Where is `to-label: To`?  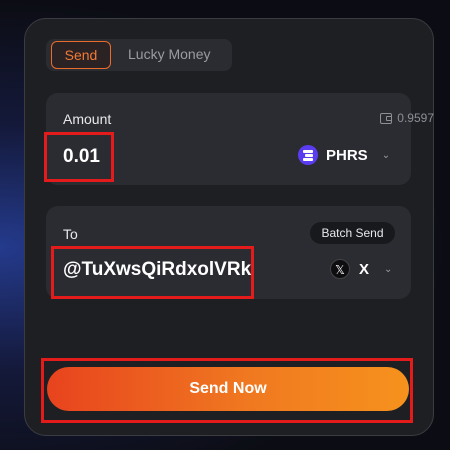 to-label: To is located at coordinates (70, 234).